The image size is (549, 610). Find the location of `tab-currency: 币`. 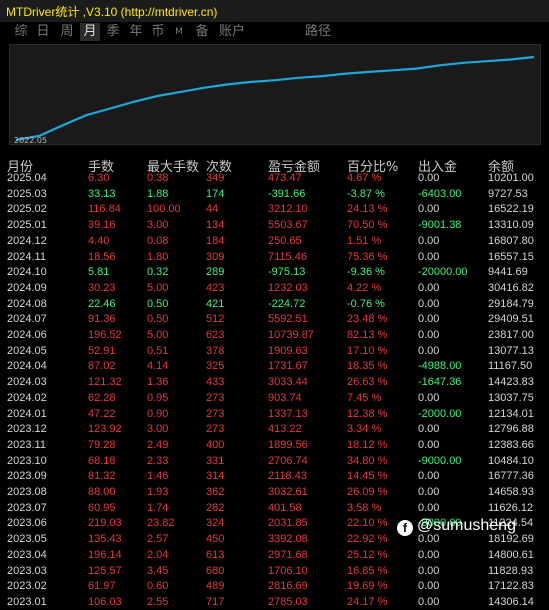

tab-currency: 币 is located at coordinates (158, 32).